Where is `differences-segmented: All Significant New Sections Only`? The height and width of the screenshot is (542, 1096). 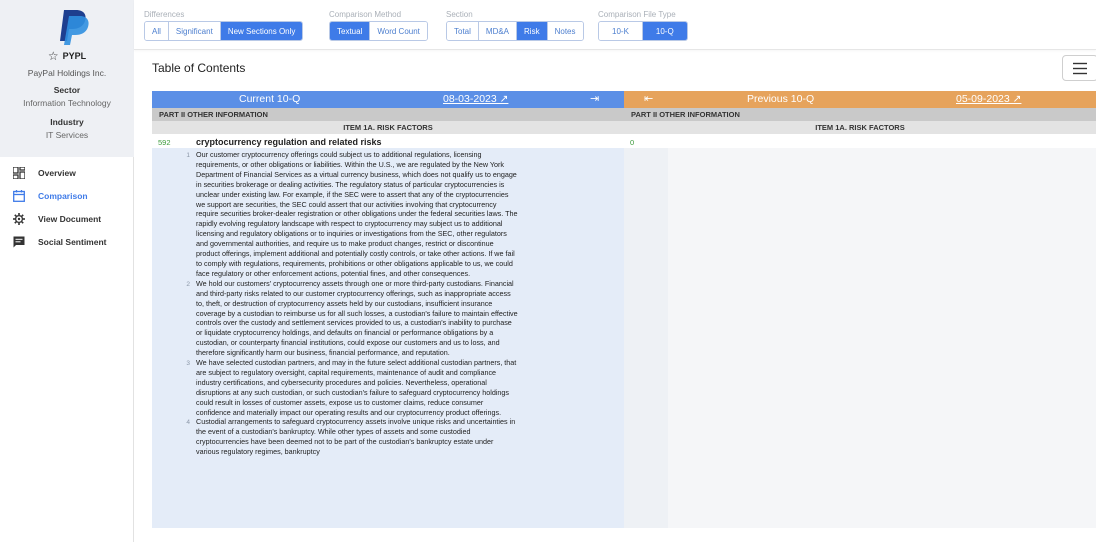
differences-segmented: All Significant New Sections Only is located at coordinates (224, 31).